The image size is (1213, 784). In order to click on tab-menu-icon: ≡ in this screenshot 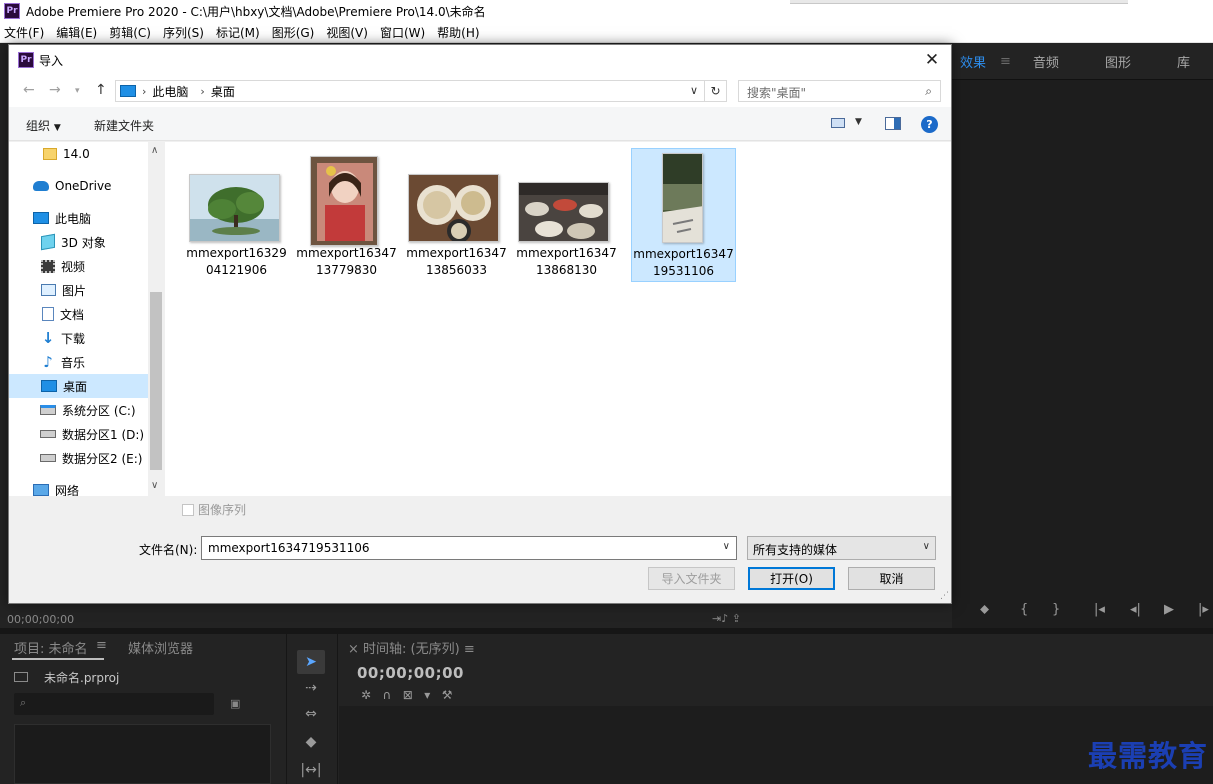, I will do `click(1005, 61)`.